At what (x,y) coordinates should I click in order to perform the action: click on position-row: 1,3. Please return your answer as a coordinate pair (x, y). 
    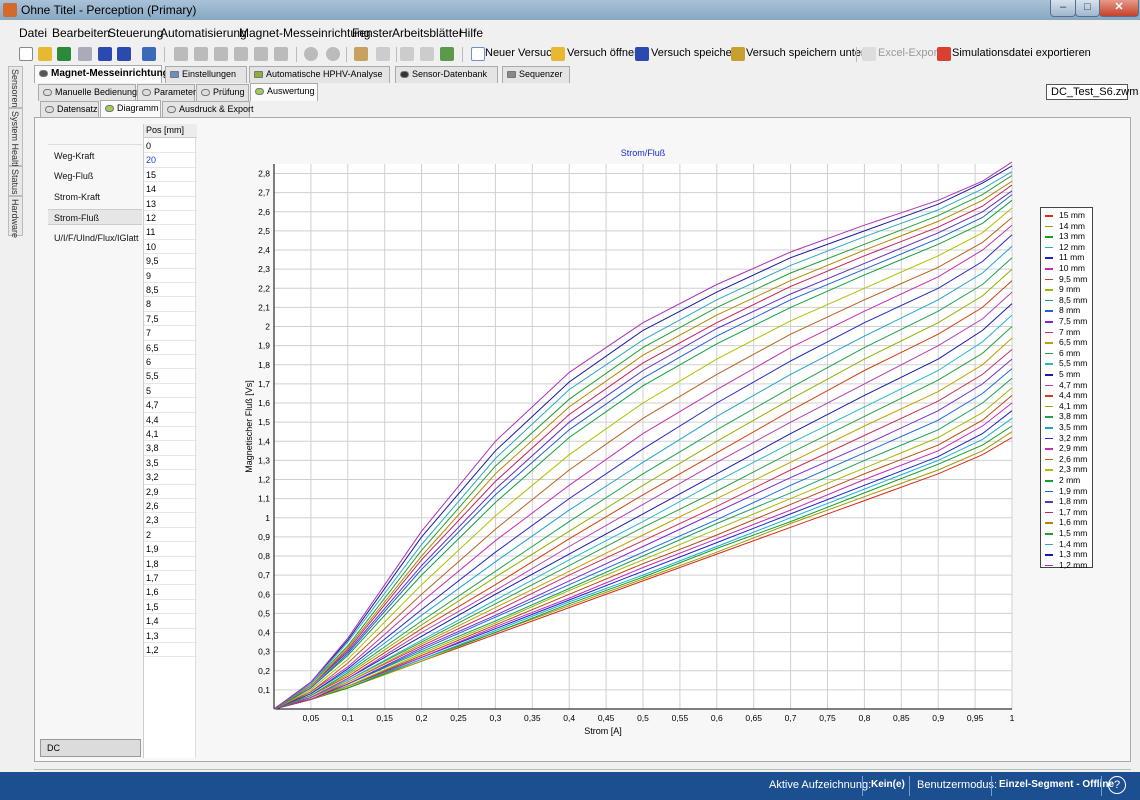
    Looking at the image, I should click on (170, 636).